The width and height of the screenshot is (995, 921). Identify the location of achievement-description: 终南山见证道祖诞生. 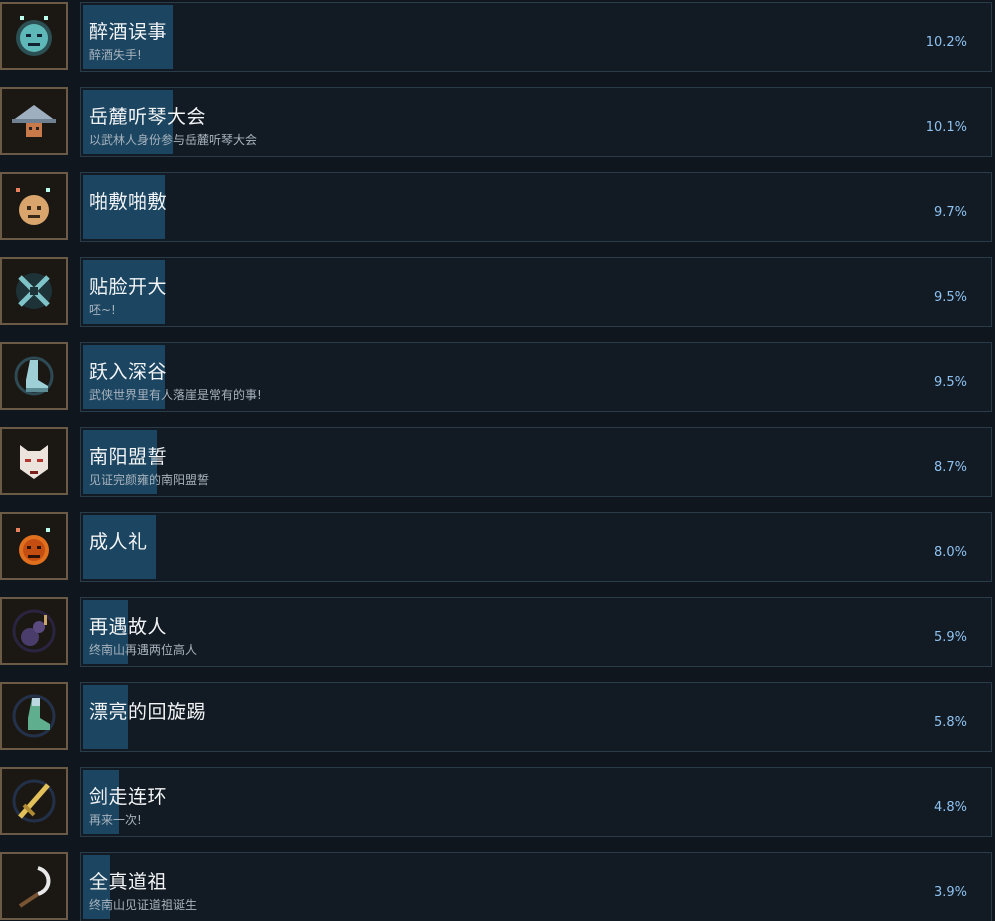
(143, 905).